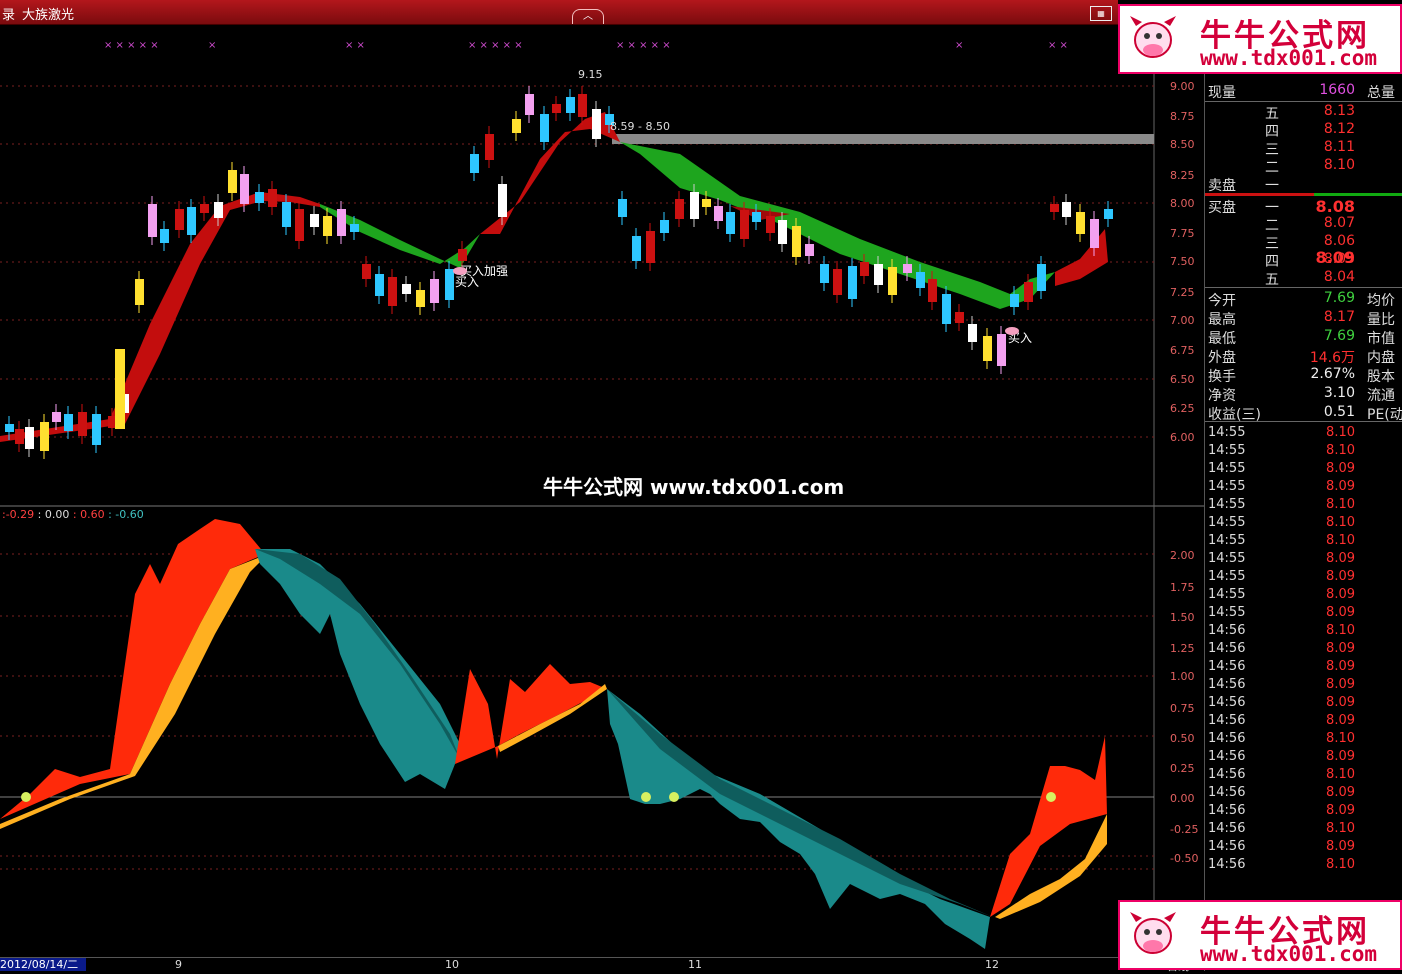  I want to click on bid-price: 8.05, so click(1339, 259).